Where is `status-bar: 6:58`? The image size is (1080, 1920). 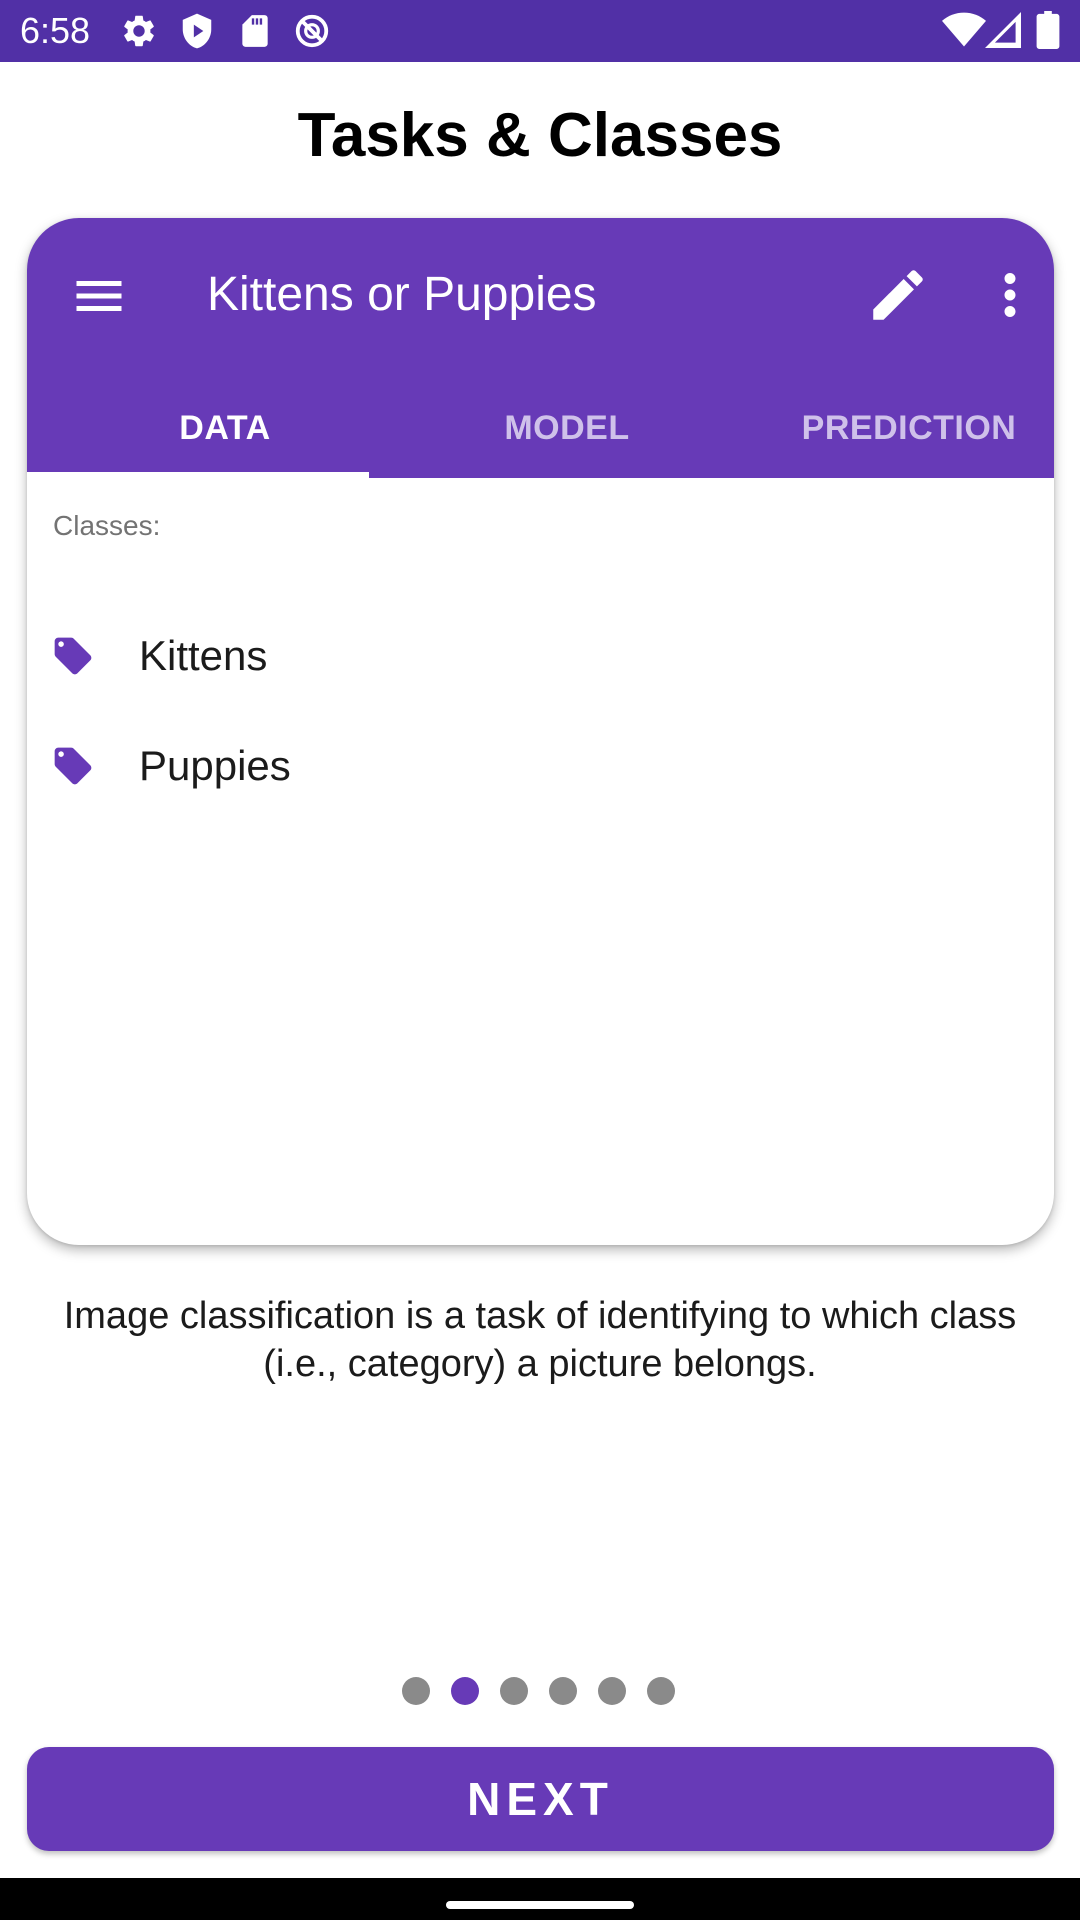 status-bar: 6:58 is located at coordinates (540, 31).